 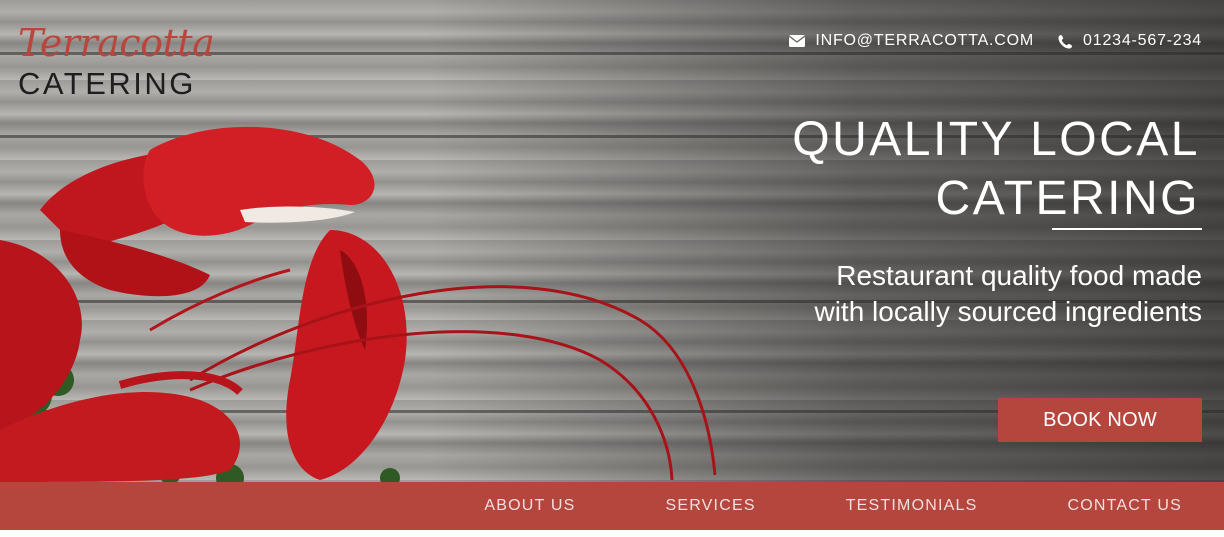 What do you see at coordinates (710, 506) in the screenshot?
I see `nav-item-services: SERVICES` at bounding box center [710, 506].